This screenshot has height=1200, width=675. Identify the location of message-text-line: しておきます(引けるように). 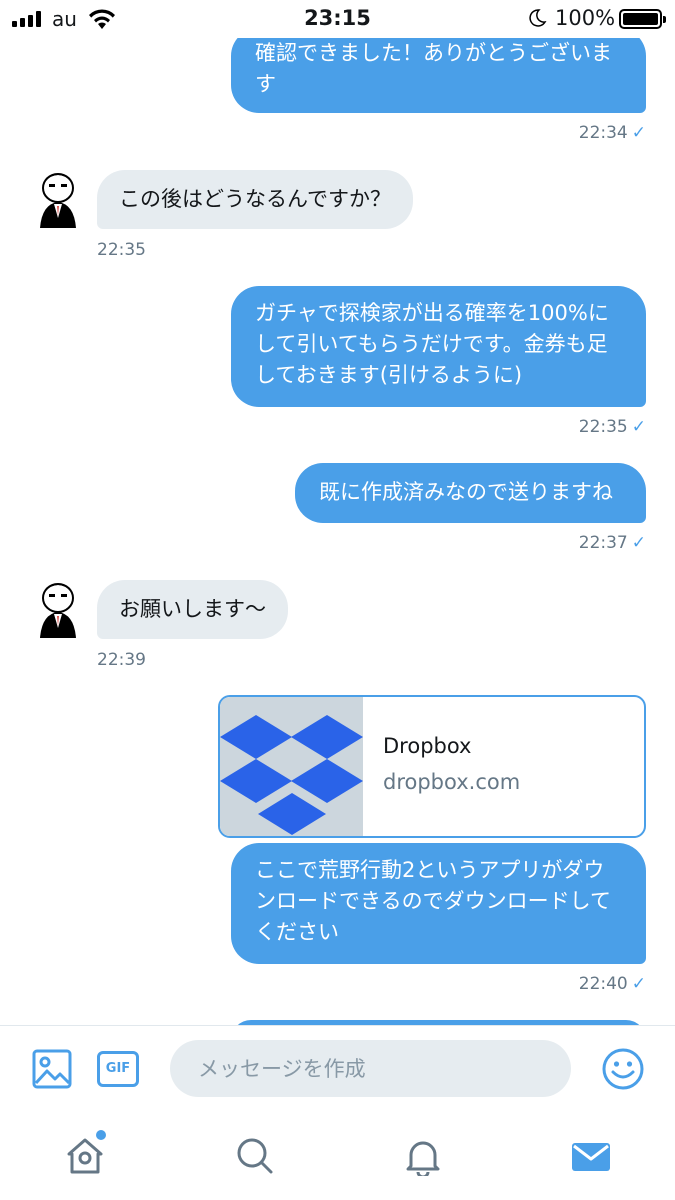
(389, 375).